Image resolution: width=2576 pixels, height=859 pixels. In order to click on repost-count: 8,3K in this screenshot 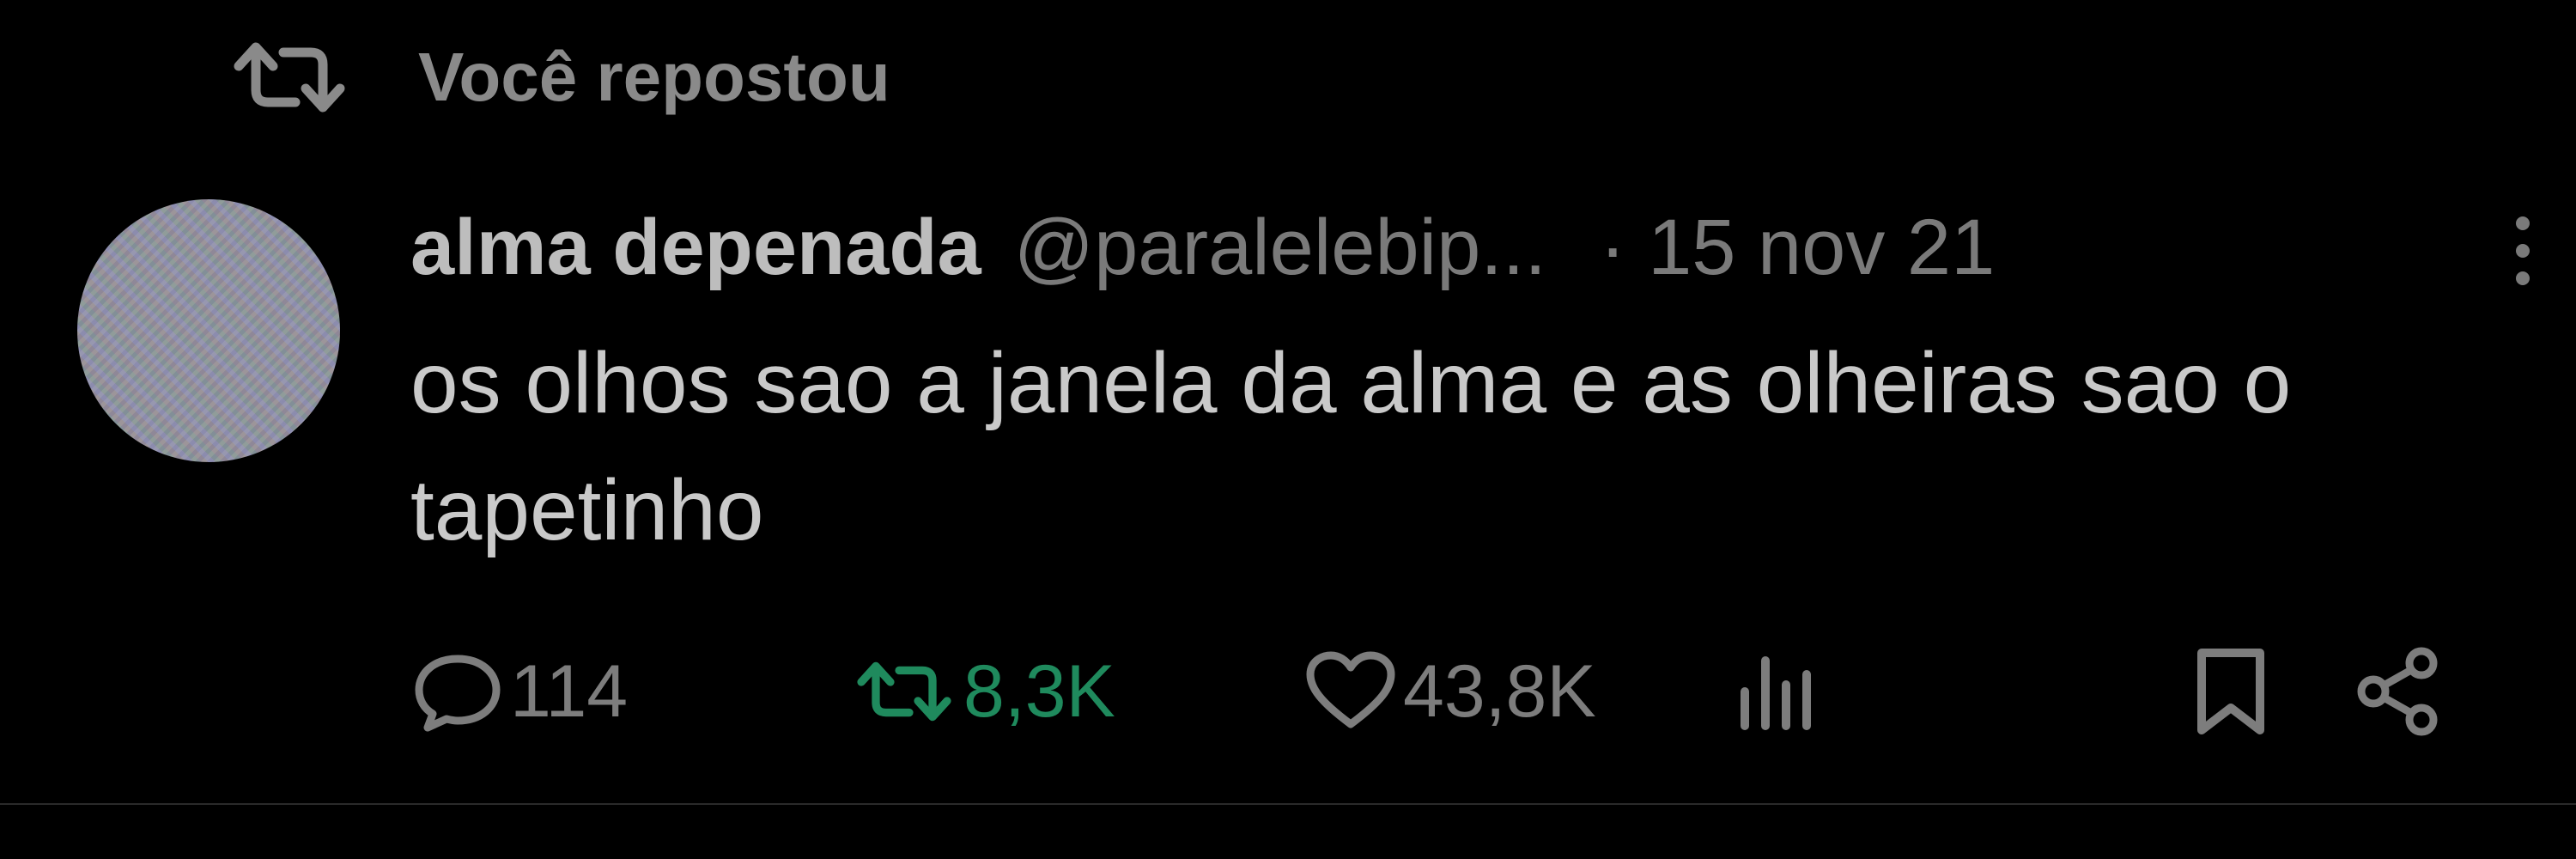, I will do `click(1039, 691)`.